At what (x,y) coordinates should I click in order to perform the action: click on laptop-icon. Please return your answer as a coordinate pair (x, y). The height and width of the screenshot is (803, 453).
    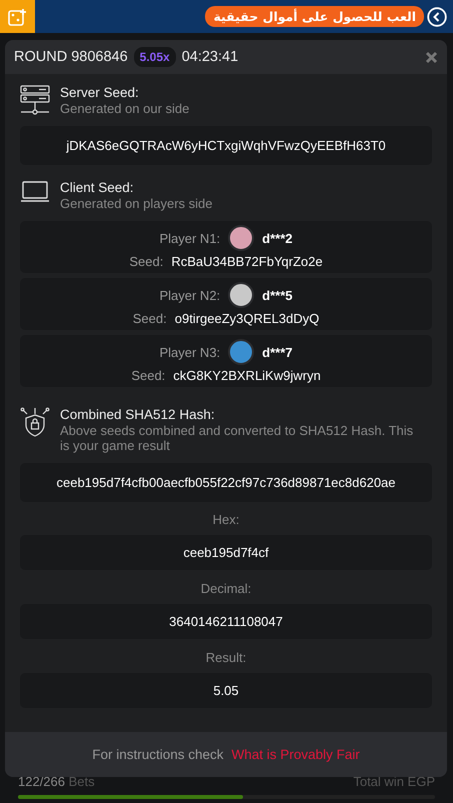
    Looking at the image, I should click on (35, 192).